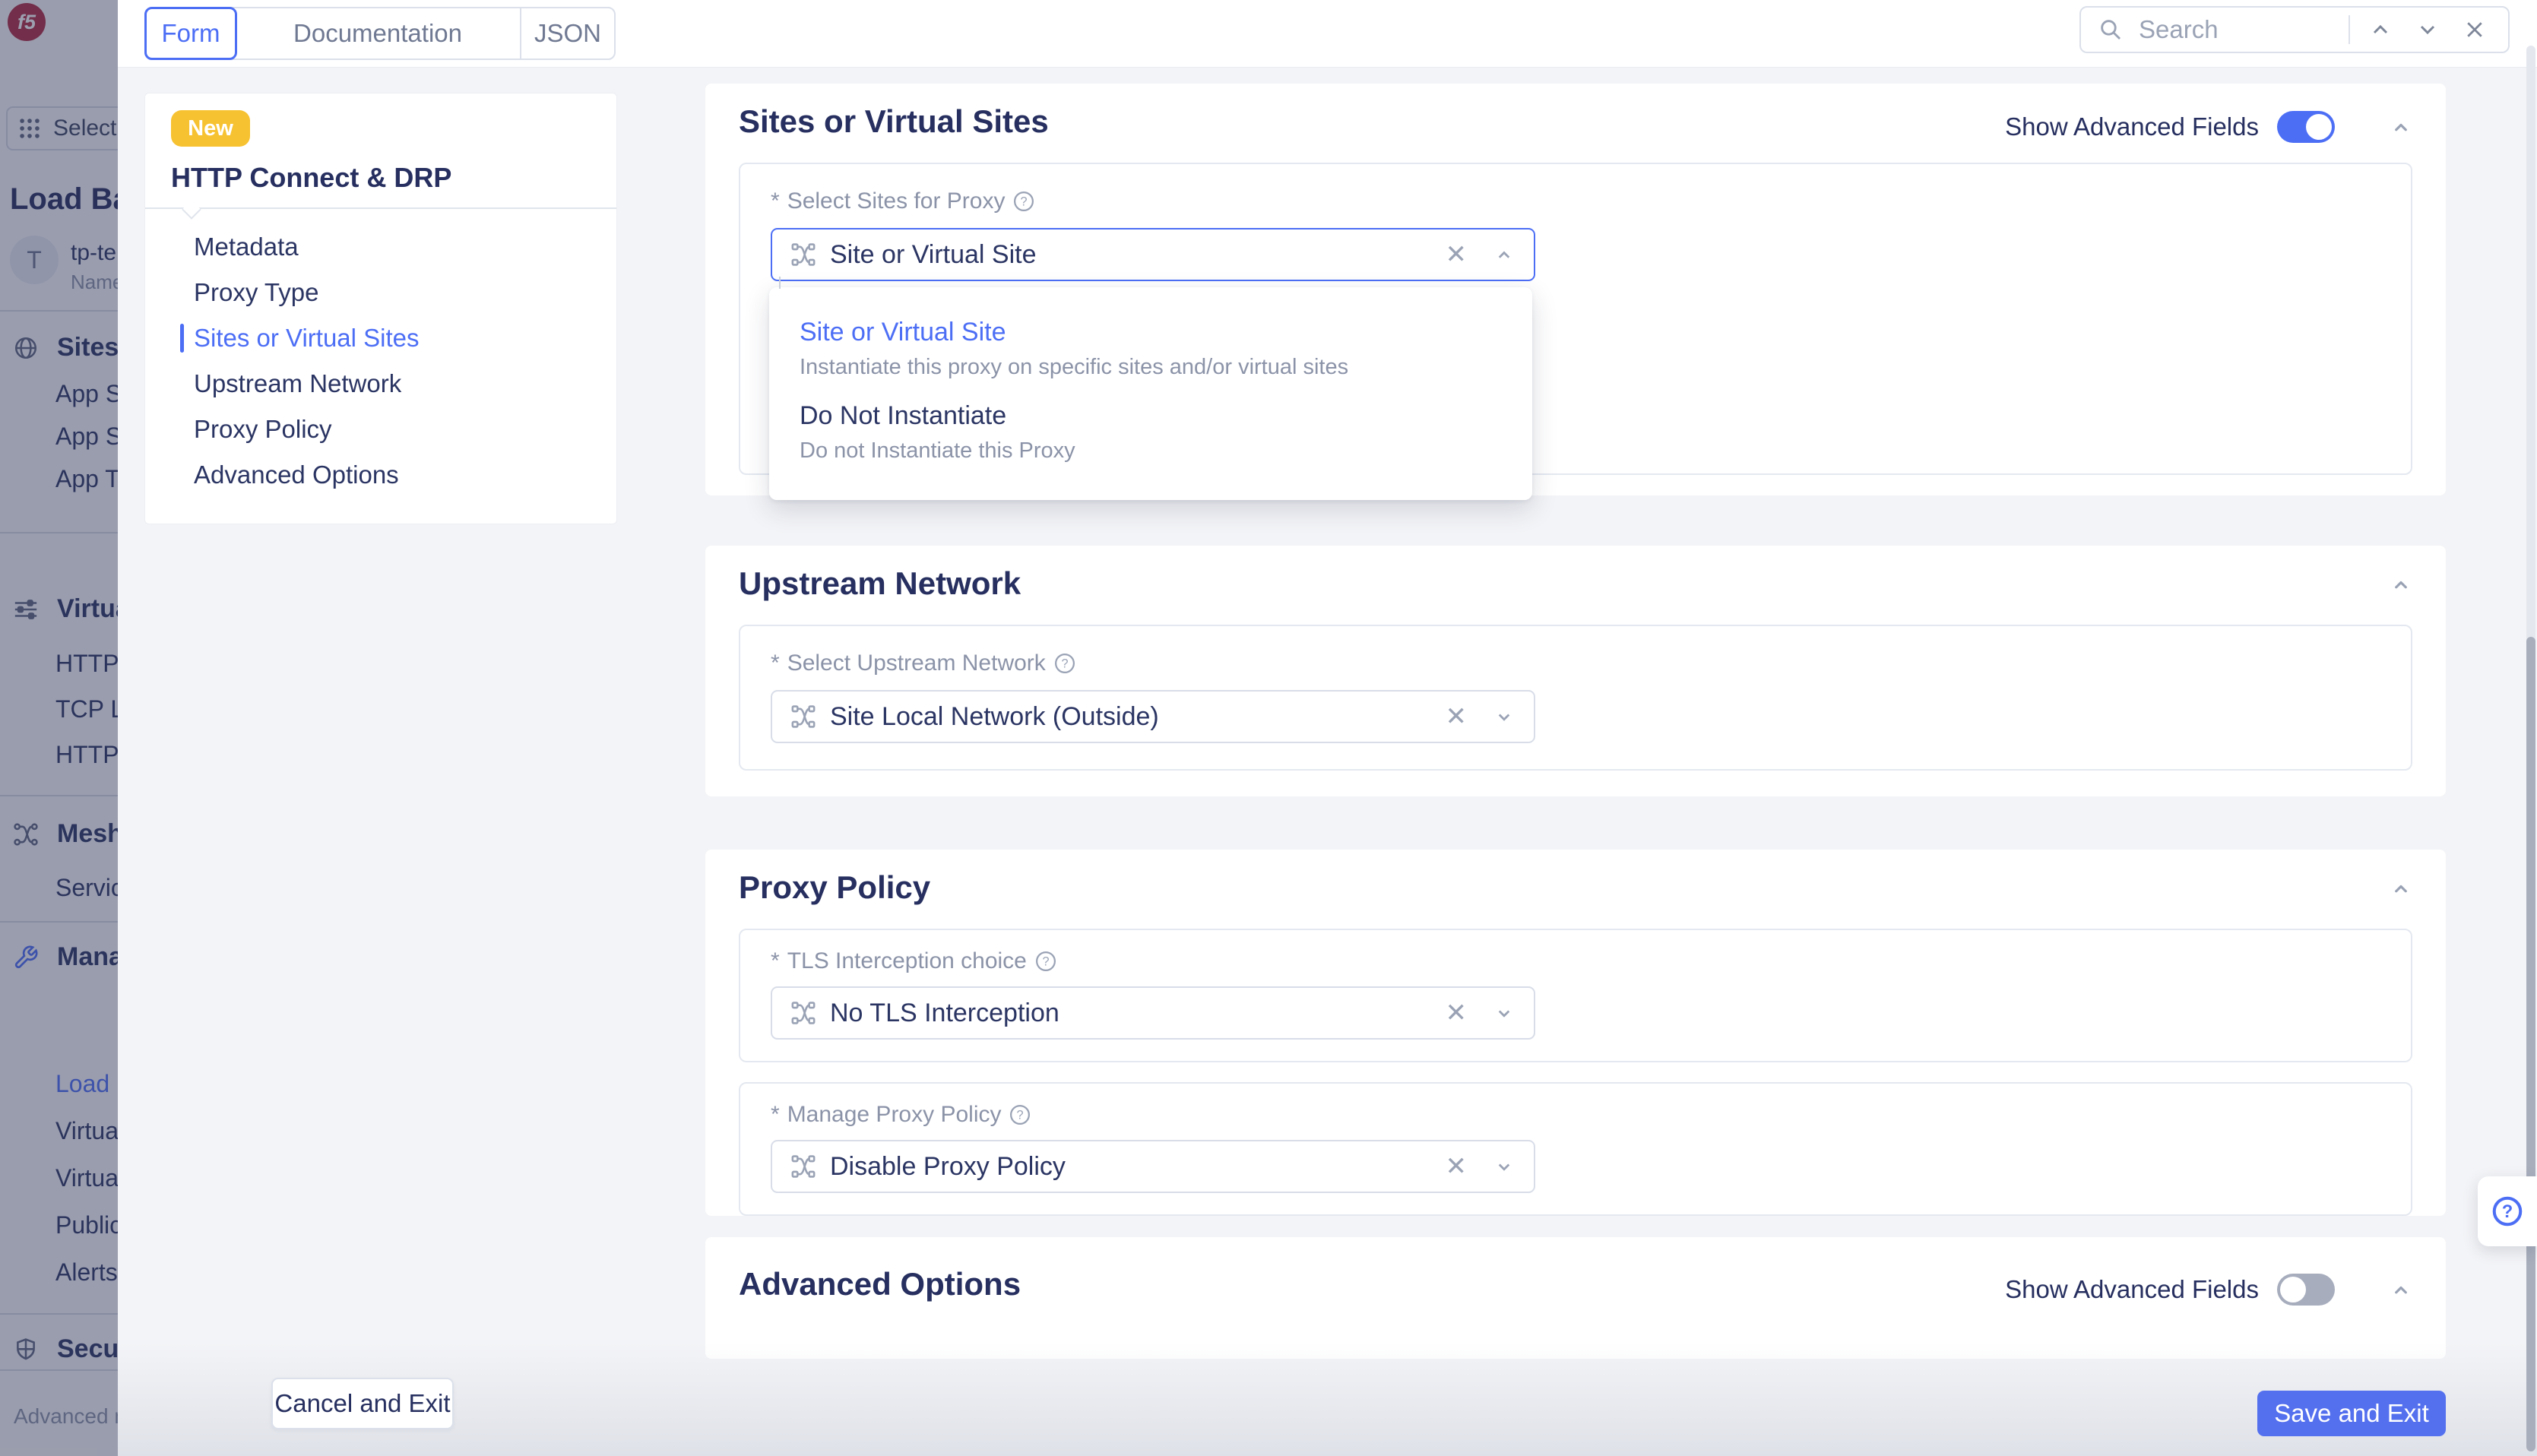  I want to click on find-search-bar, so click(2294, 29).